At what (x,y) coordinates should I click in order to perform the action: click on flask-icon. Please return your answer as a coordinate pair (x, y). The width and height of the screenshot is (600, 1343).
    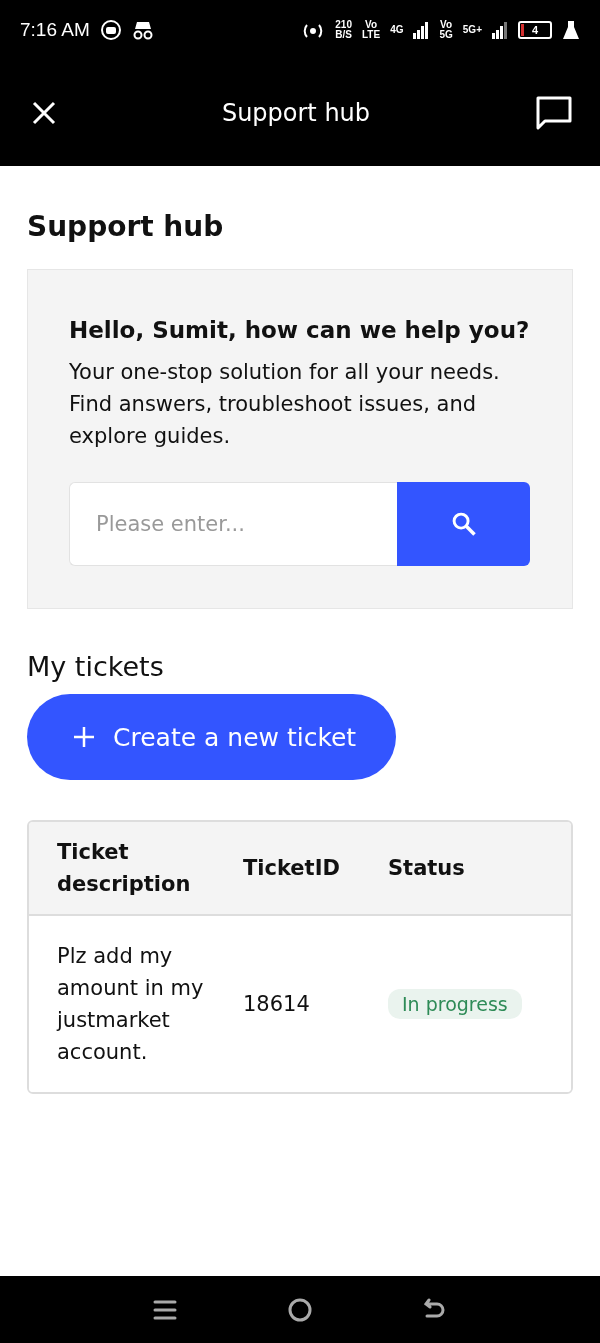
    Looking at the image, I should click on (571, 30).